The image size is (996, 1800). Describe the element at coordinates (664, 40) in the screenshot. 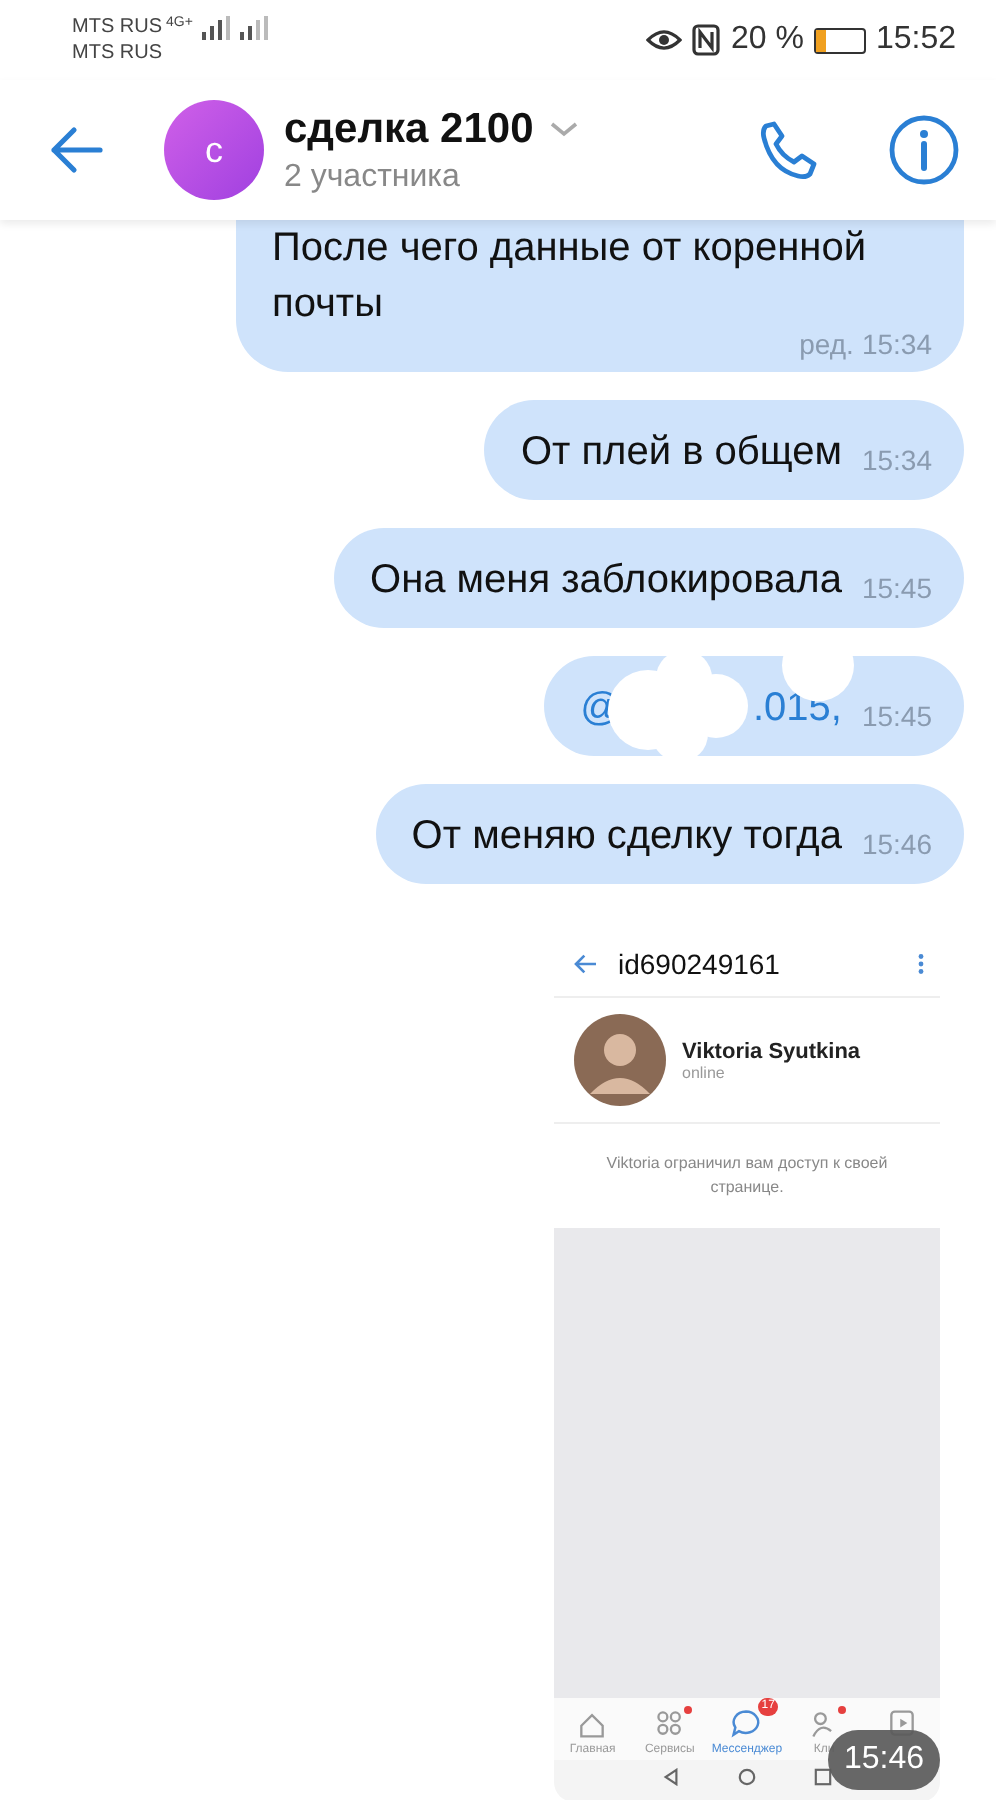

I see `eye-icon` at that location.